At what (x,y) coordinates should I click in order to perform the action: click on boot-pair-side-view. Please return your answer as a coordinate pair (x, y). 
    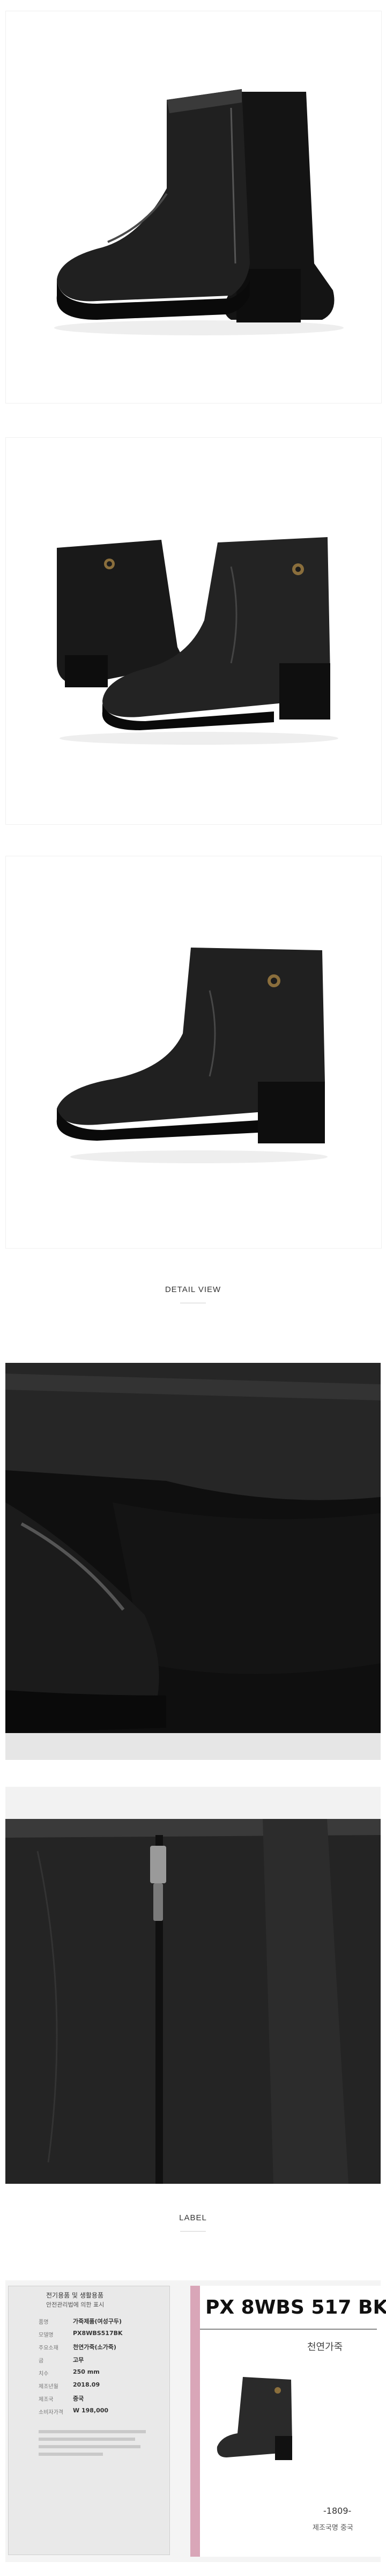
    Looking at the image, I should click on (199, 212).